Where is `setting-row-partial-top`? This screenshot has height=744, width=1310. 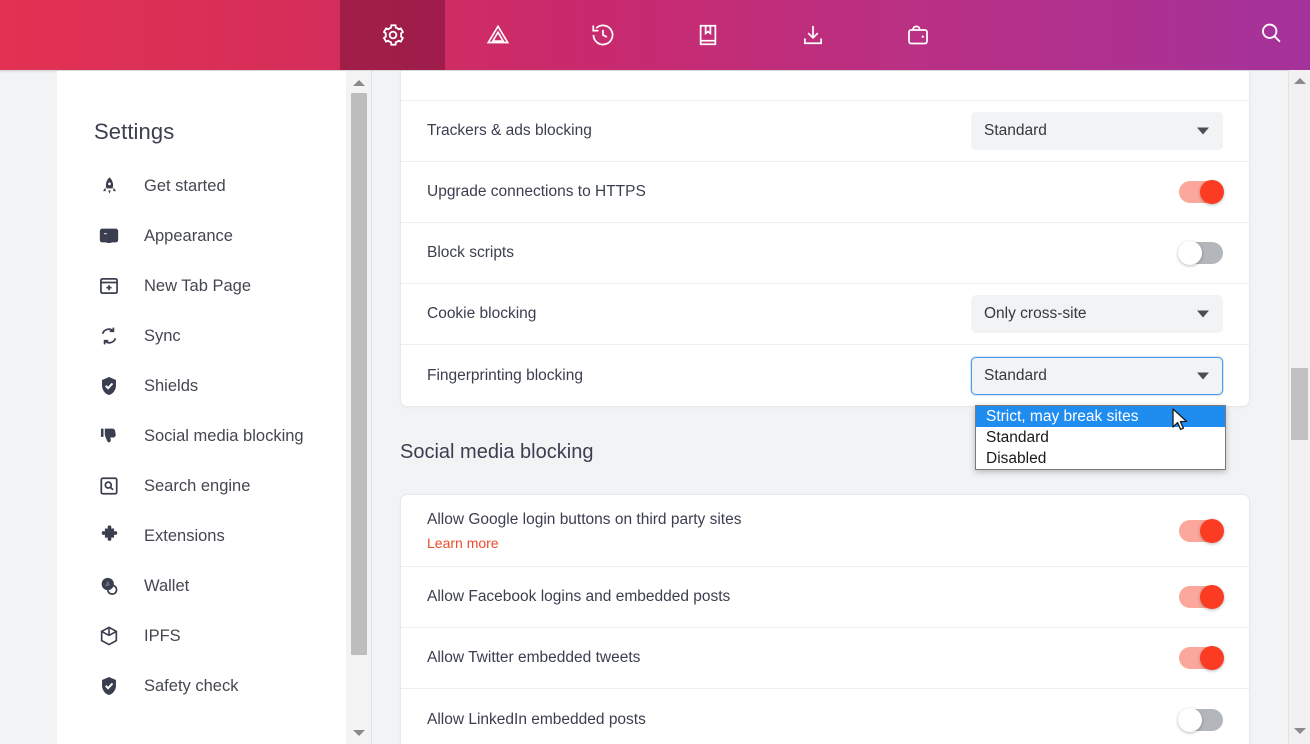
setting-row-partial-top is located at coordinates (825, 86).